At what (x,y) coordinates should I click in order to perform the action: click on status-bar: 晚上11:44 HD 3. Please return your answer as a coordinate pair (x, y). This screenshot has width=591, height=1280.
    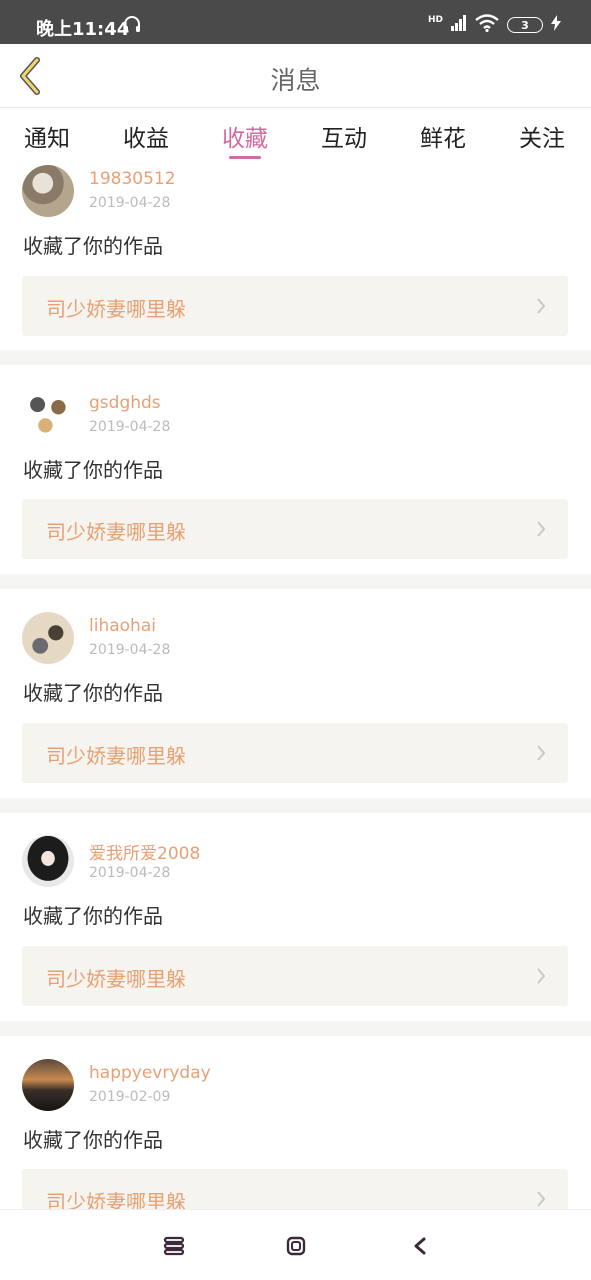
    Looking at the image, I should click on (295, 22).